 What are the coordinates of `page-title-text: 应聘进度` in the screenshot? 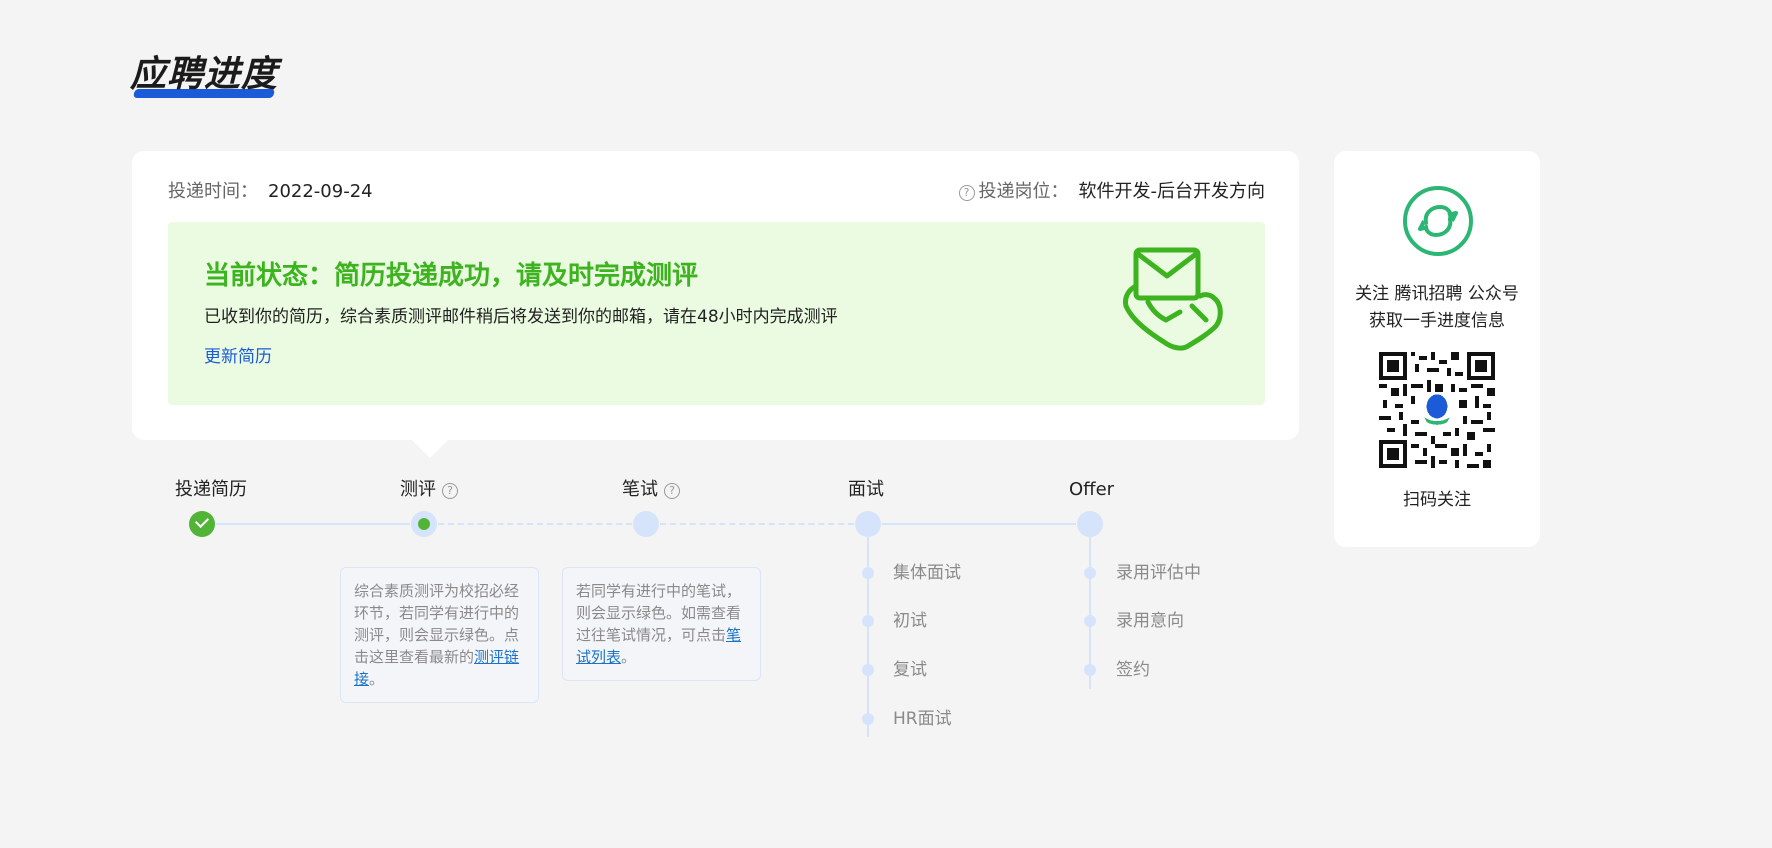 It's located at (204, 74).